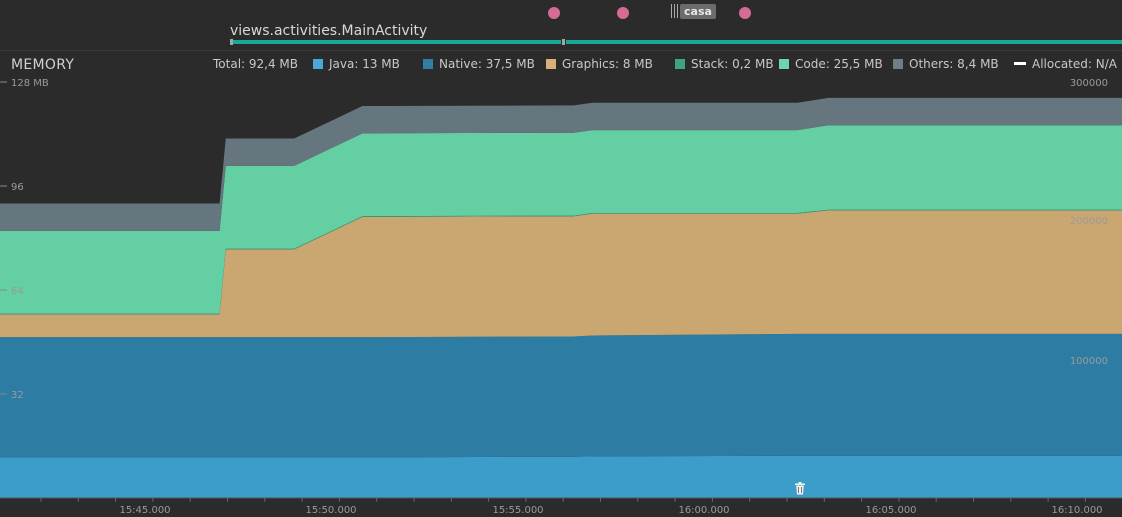 The width and height of the screenshot is (1122, 517). Describe the element at coordinates (17, 395) in the screenshot. I see `left-tick-label: 32` at that location.